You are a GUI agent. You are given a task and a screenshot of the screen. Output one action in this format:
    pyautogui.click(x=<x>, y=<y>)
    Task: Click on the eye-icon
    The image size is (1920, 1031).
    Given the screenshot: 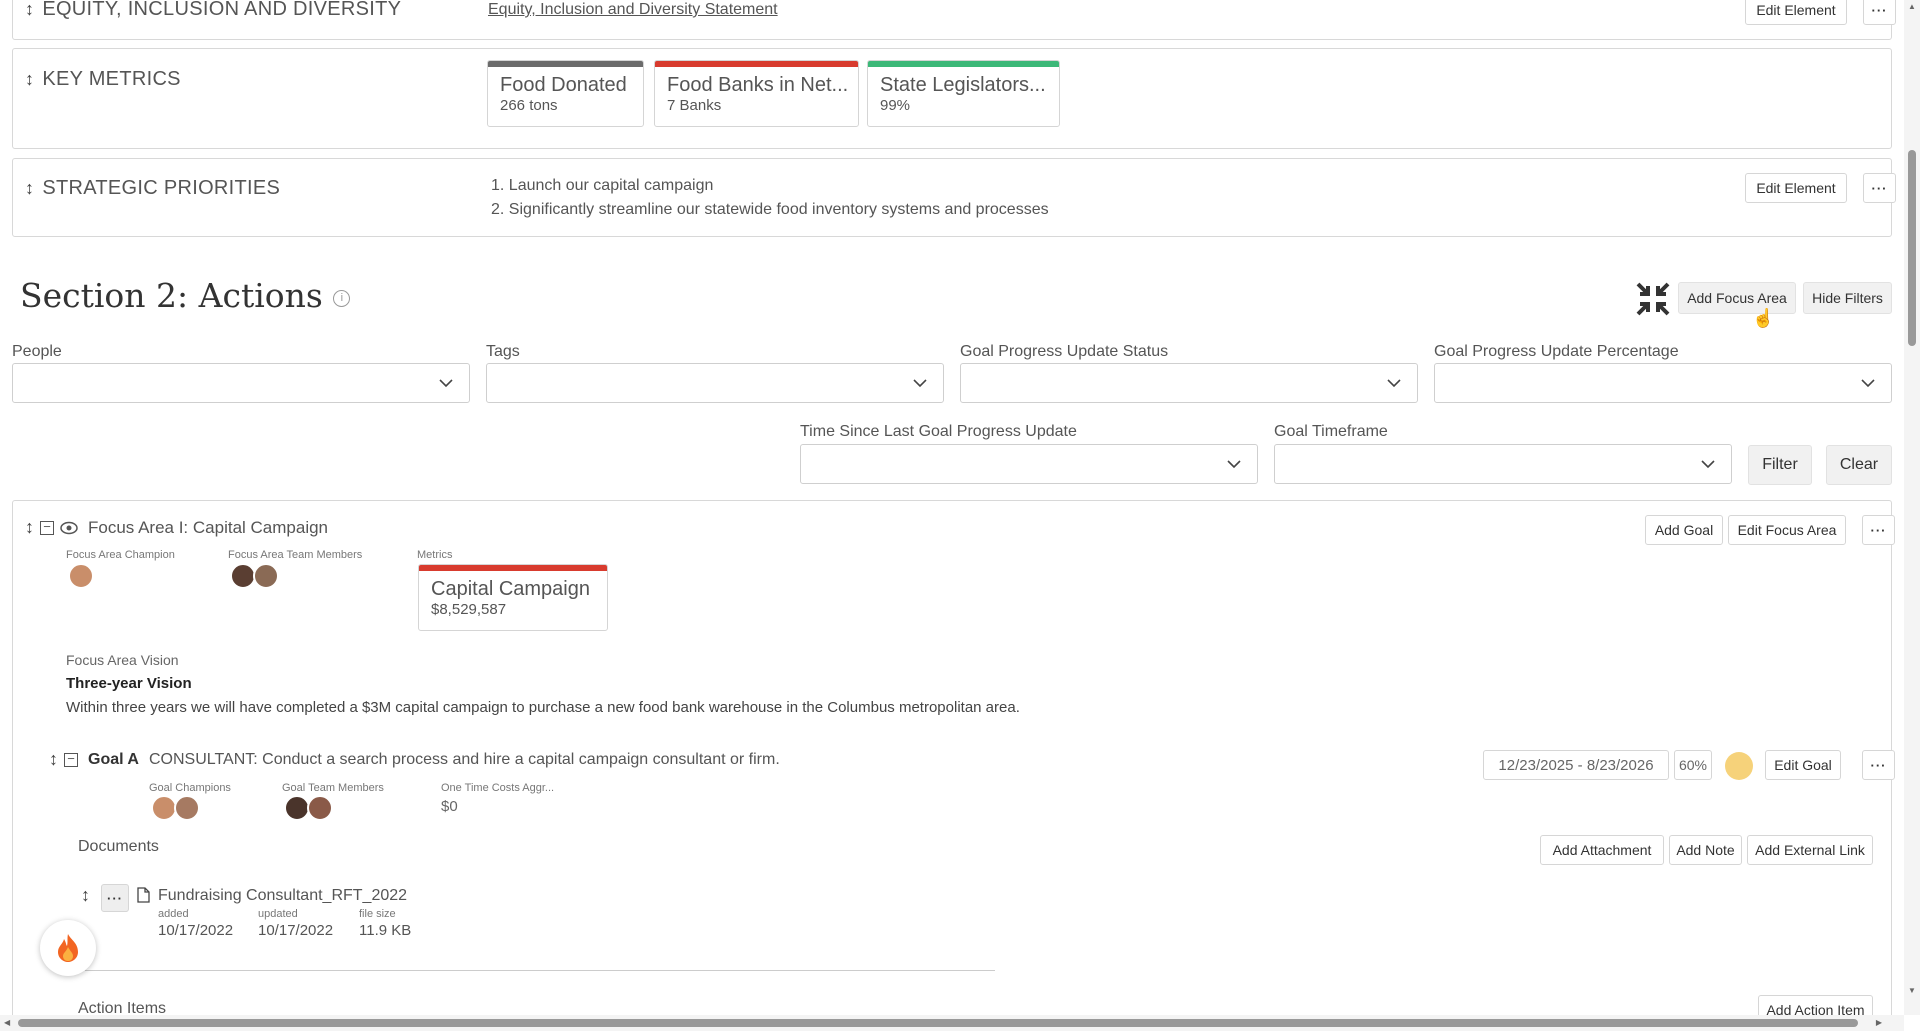 What is the action you would take?
    pyautogui.click(x=69, y=528)
    